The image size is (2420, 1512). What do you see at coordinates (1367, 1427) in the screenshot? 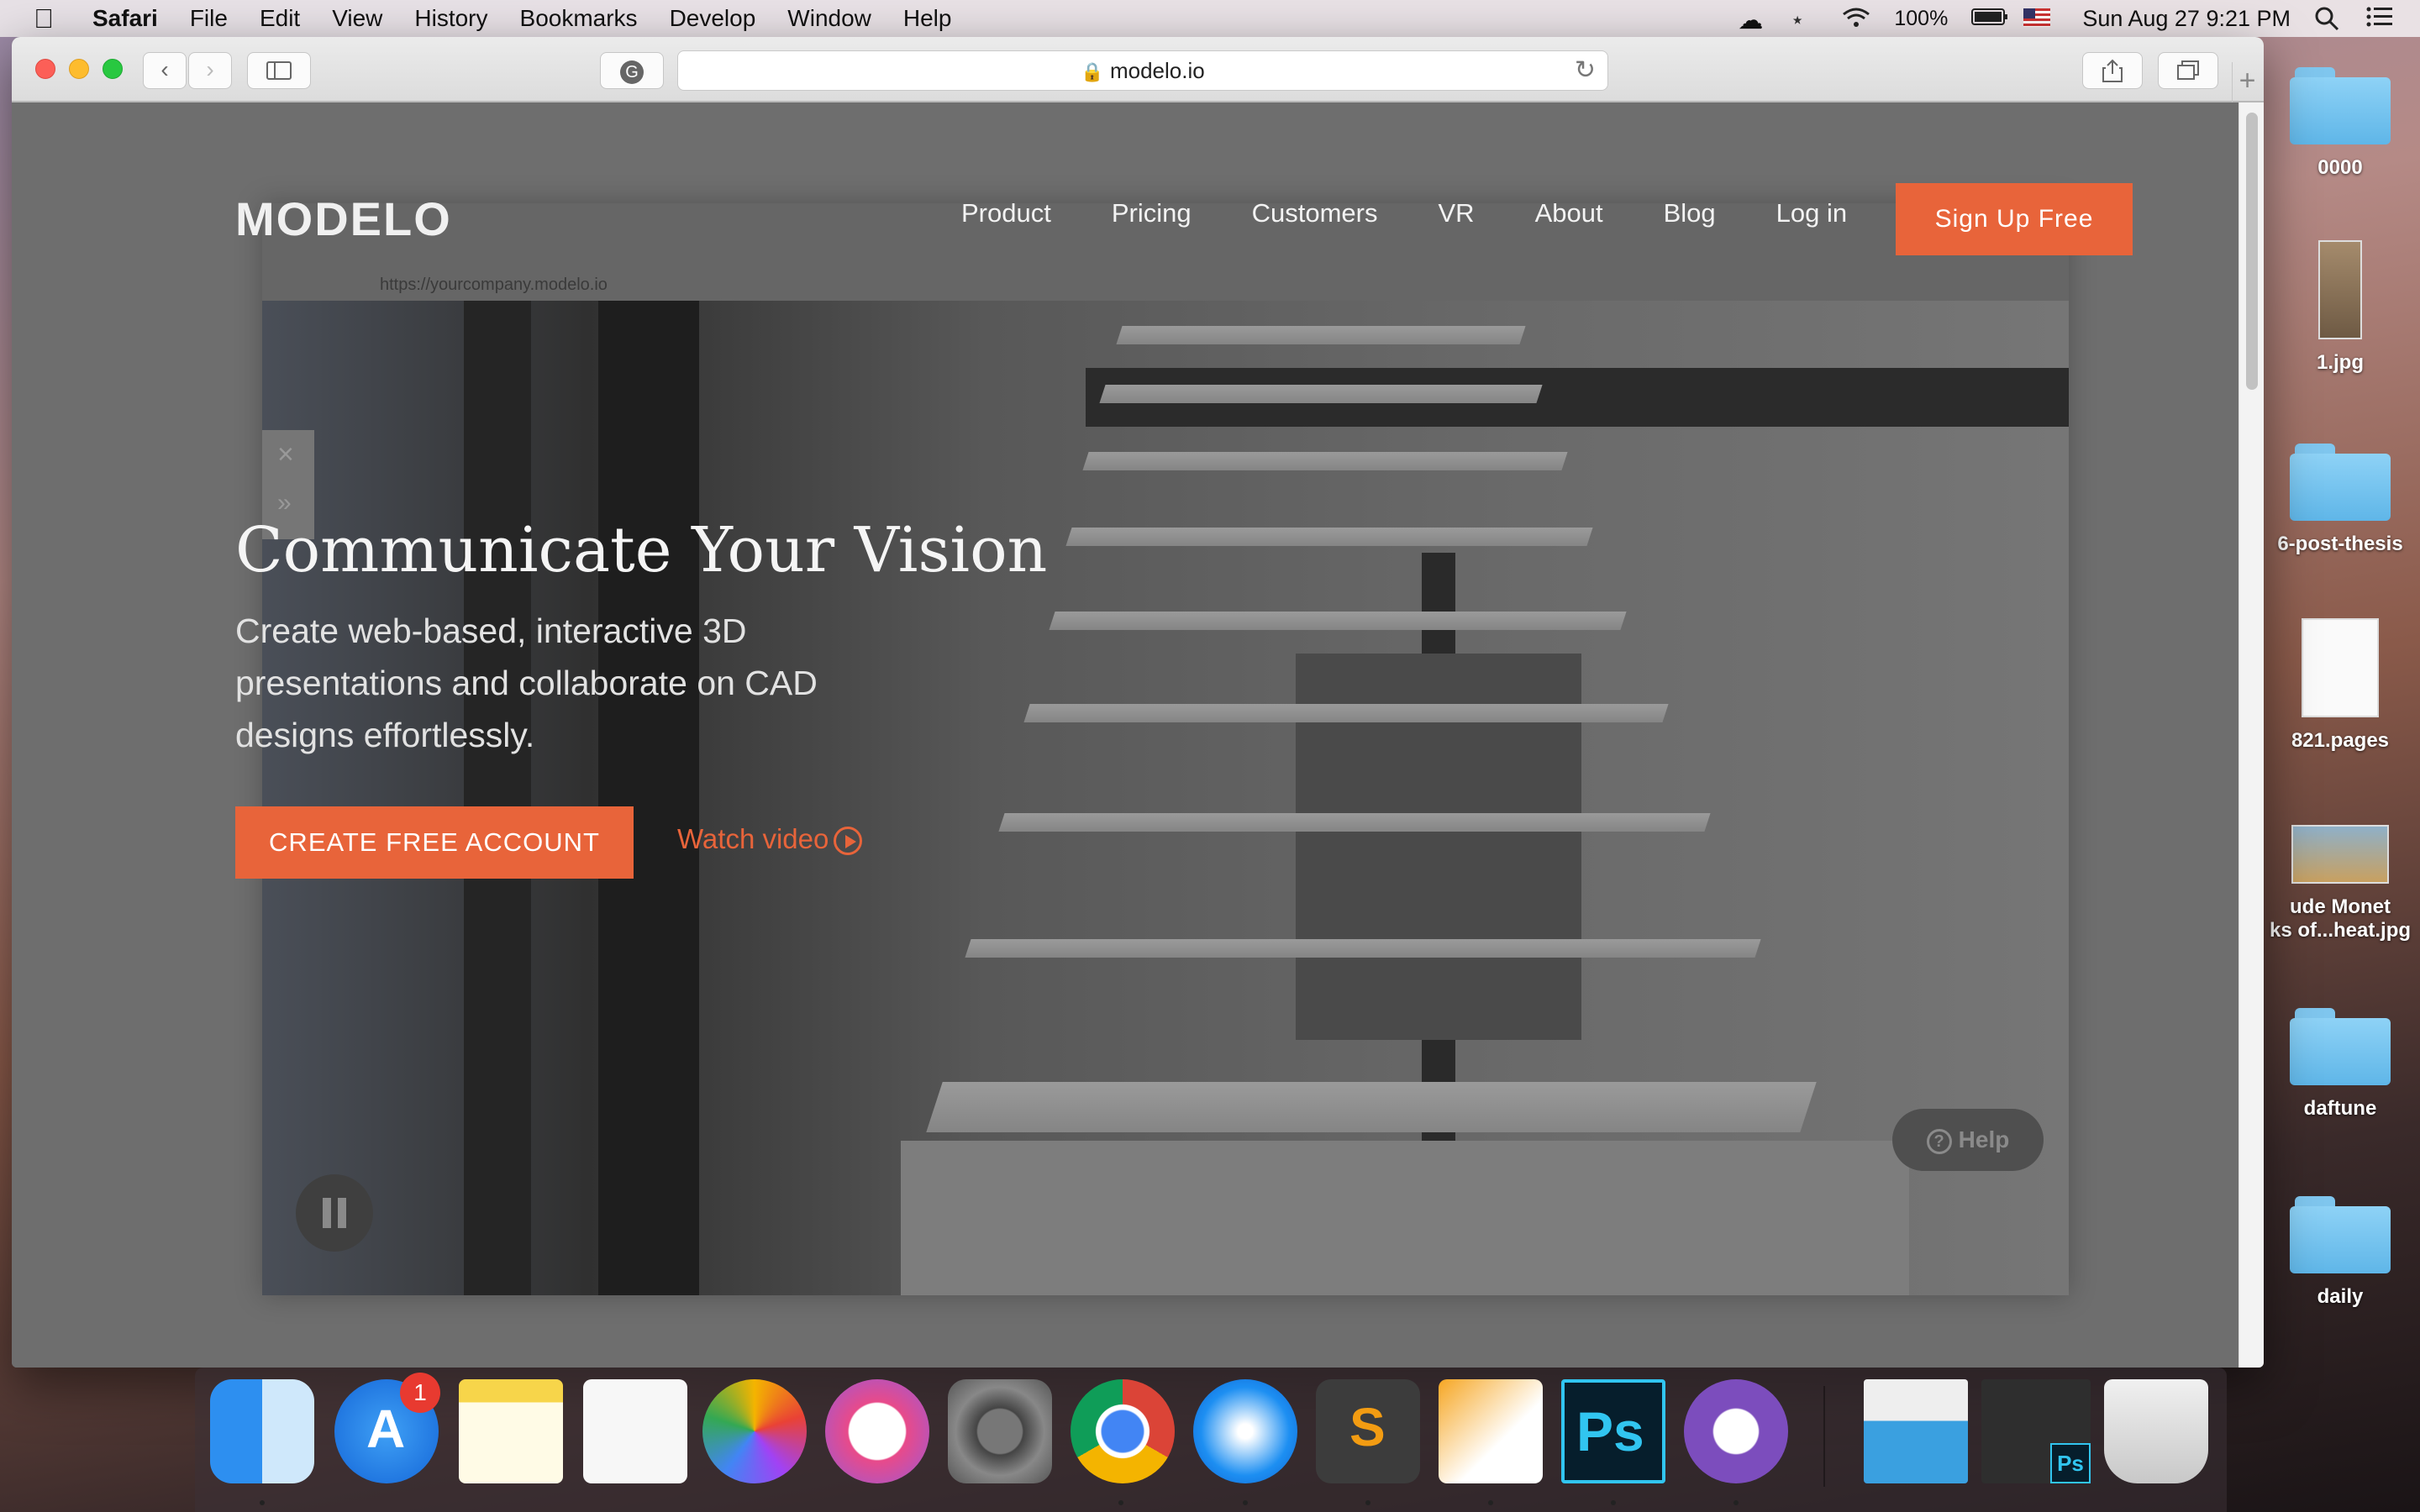
I see `sublime-glyph: S` at bounding box center [1367, 1427].